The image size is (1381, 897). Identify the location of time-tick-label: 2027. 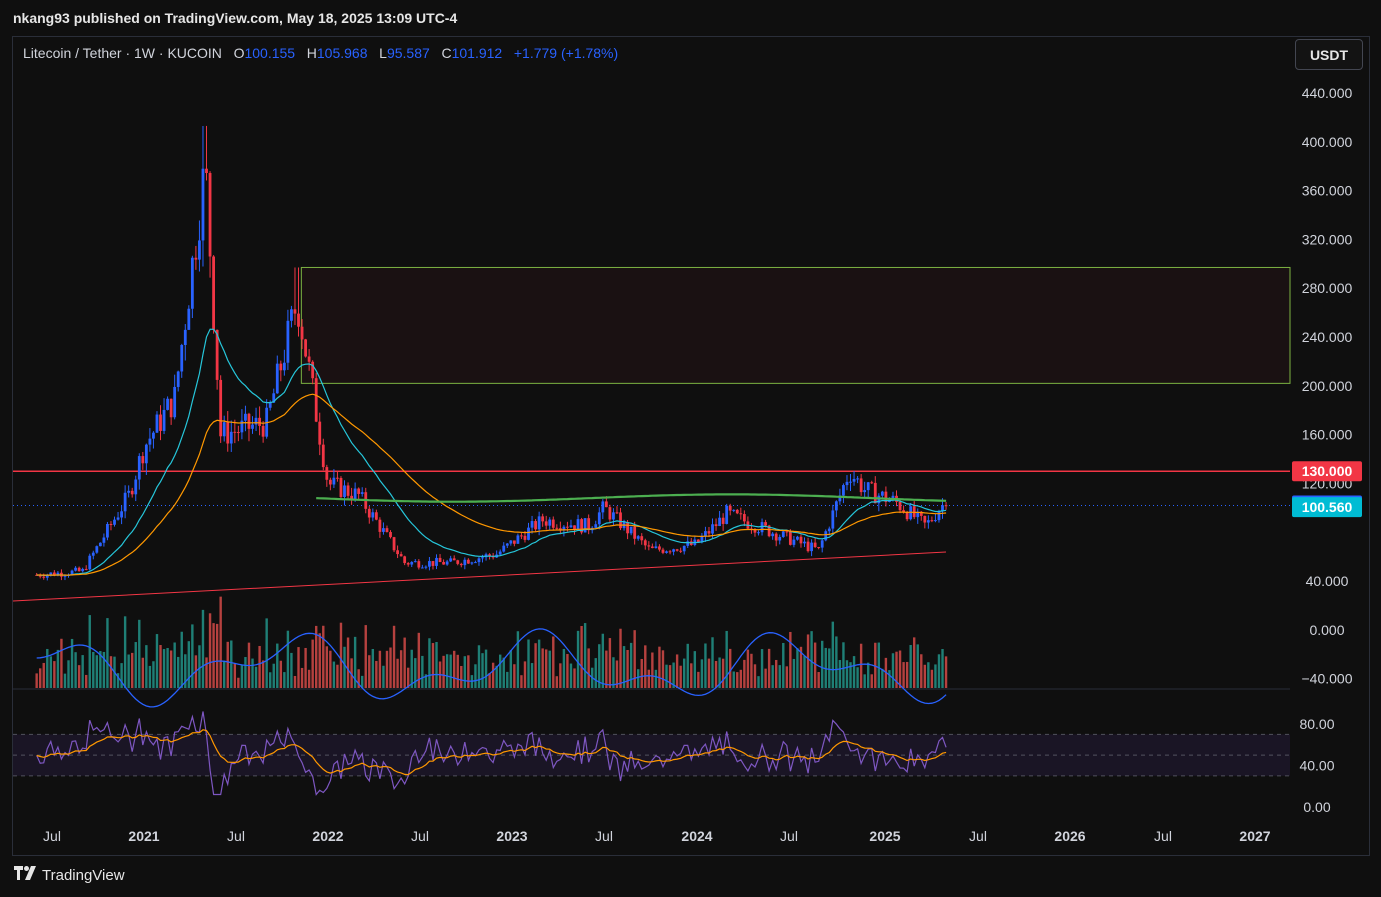
(1254, 836).